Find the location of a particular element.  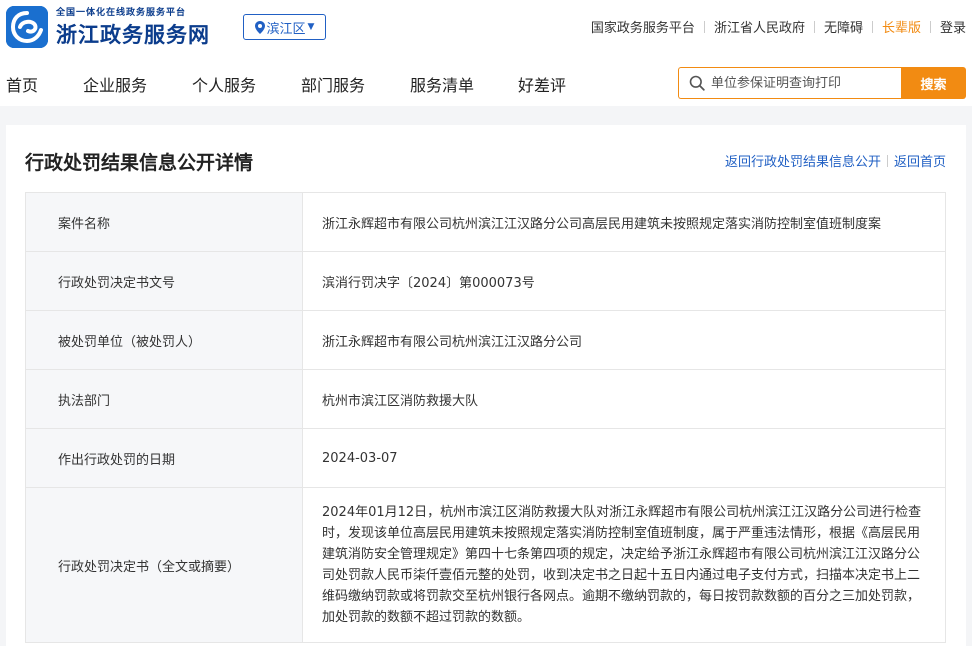

back-to-list-link: 返回行政处罚结果信息公开 is located at coordinates (803, 160).